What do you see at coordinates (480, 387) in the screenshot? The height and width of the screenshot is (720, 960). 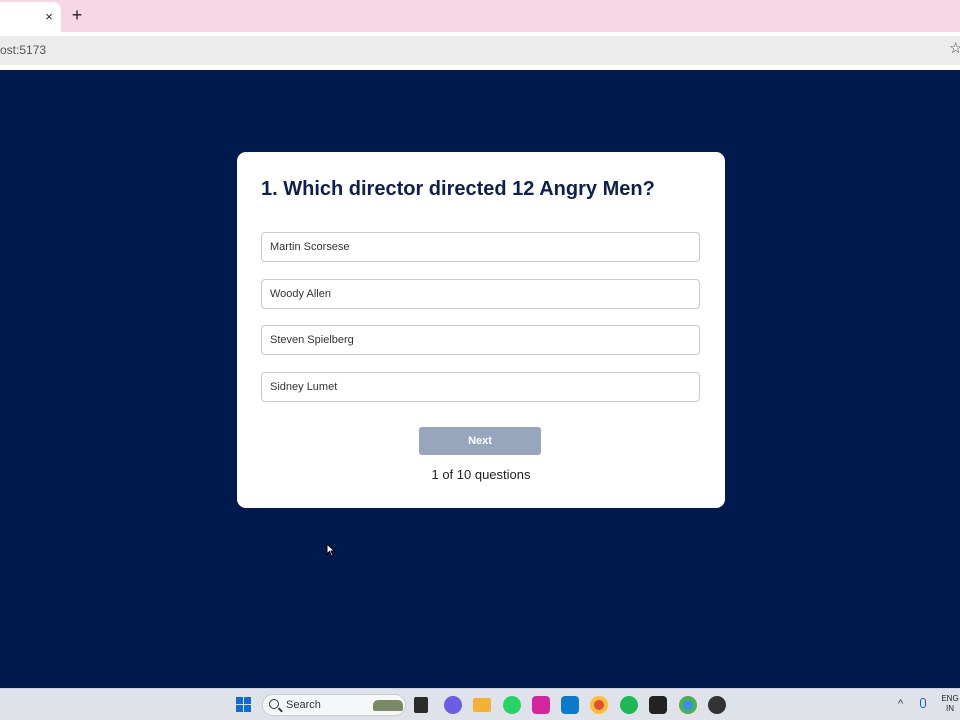 I see `answer-option: Sidney Lumet` at bounding box center [480, 387].